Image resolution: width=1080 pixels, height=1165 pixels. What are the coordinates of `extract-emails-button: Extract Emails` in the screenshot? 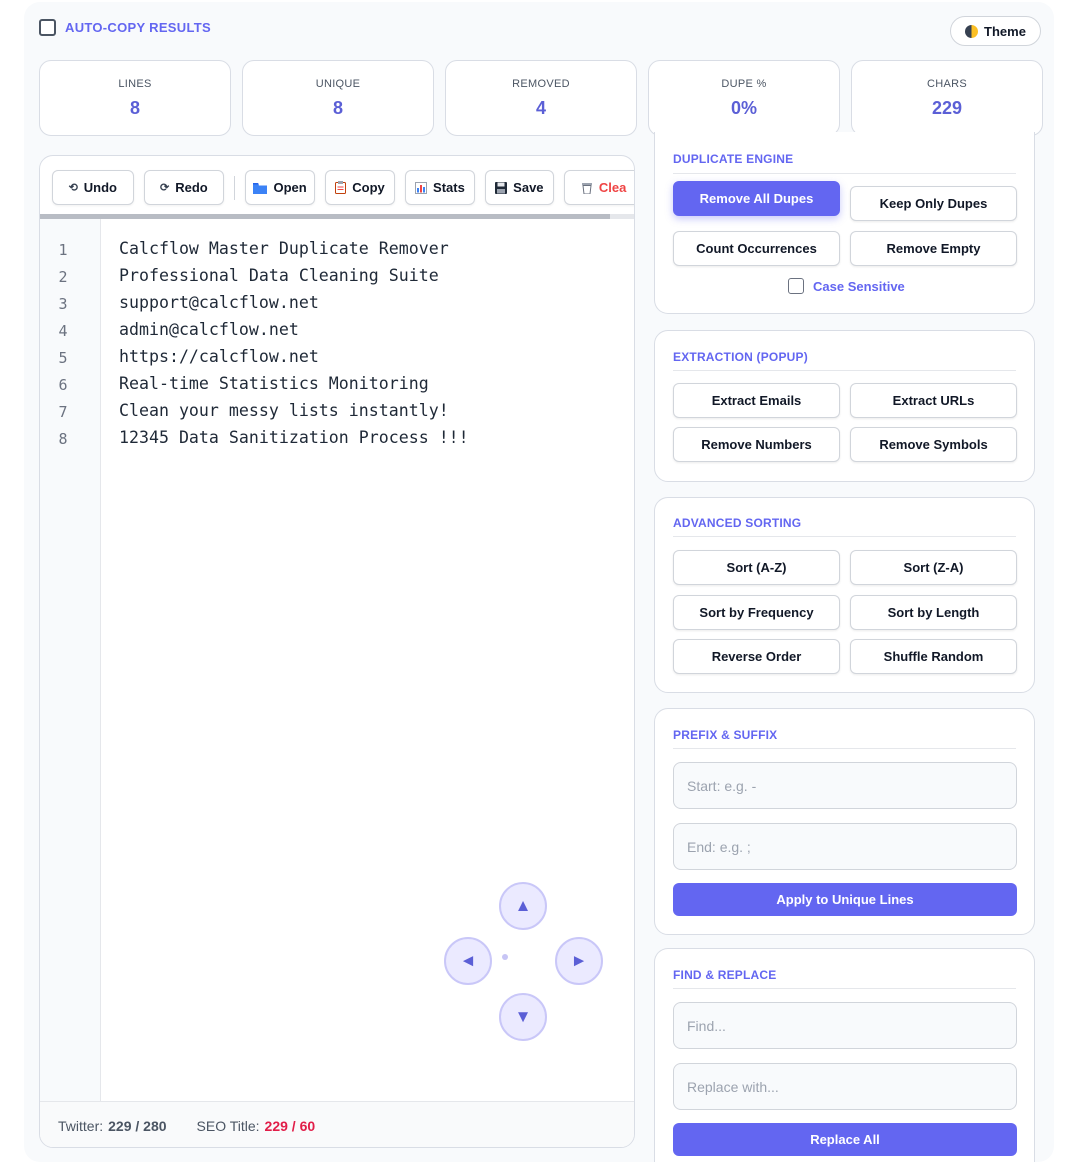 It's located at (756, 400).